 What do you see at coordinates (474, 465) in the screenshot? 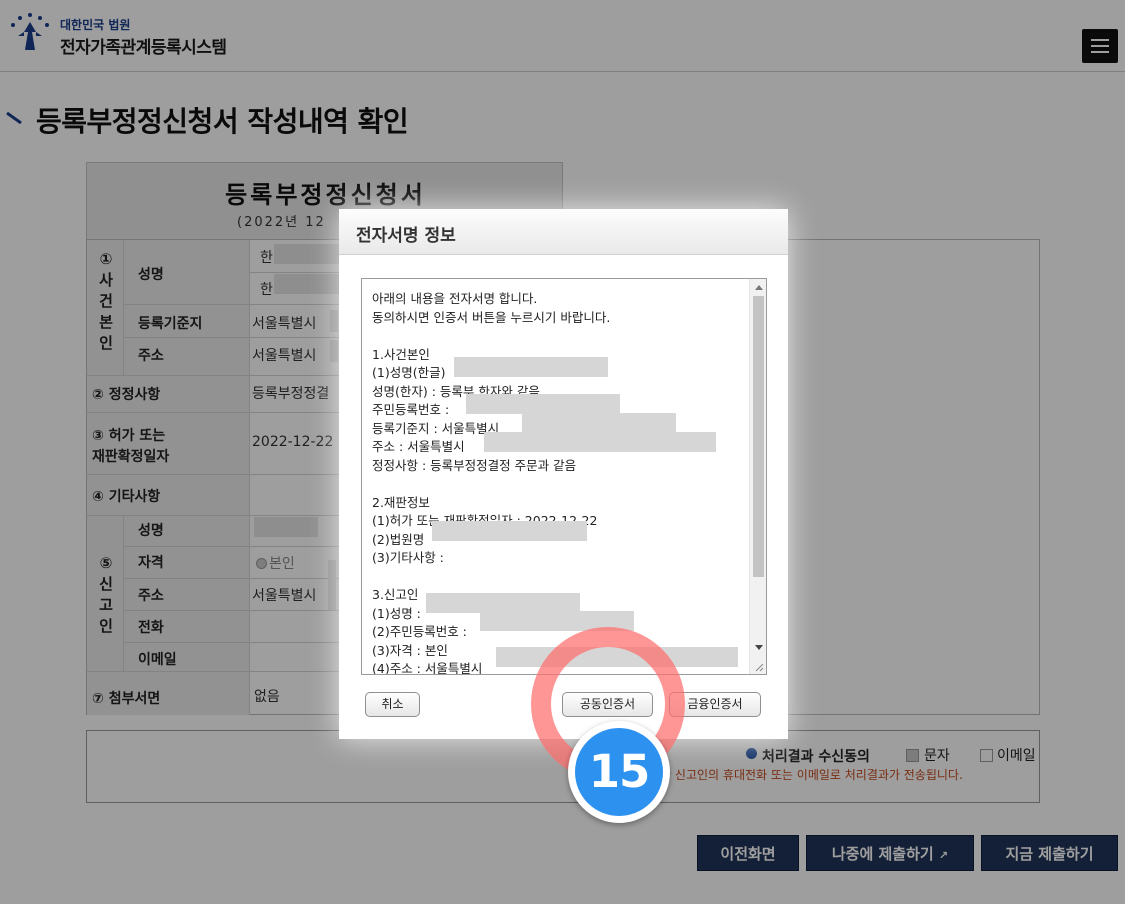
I see `signature-line: 정정사항 : 등록부정정결정 주문과 같음` at bounding box center [474, 465].